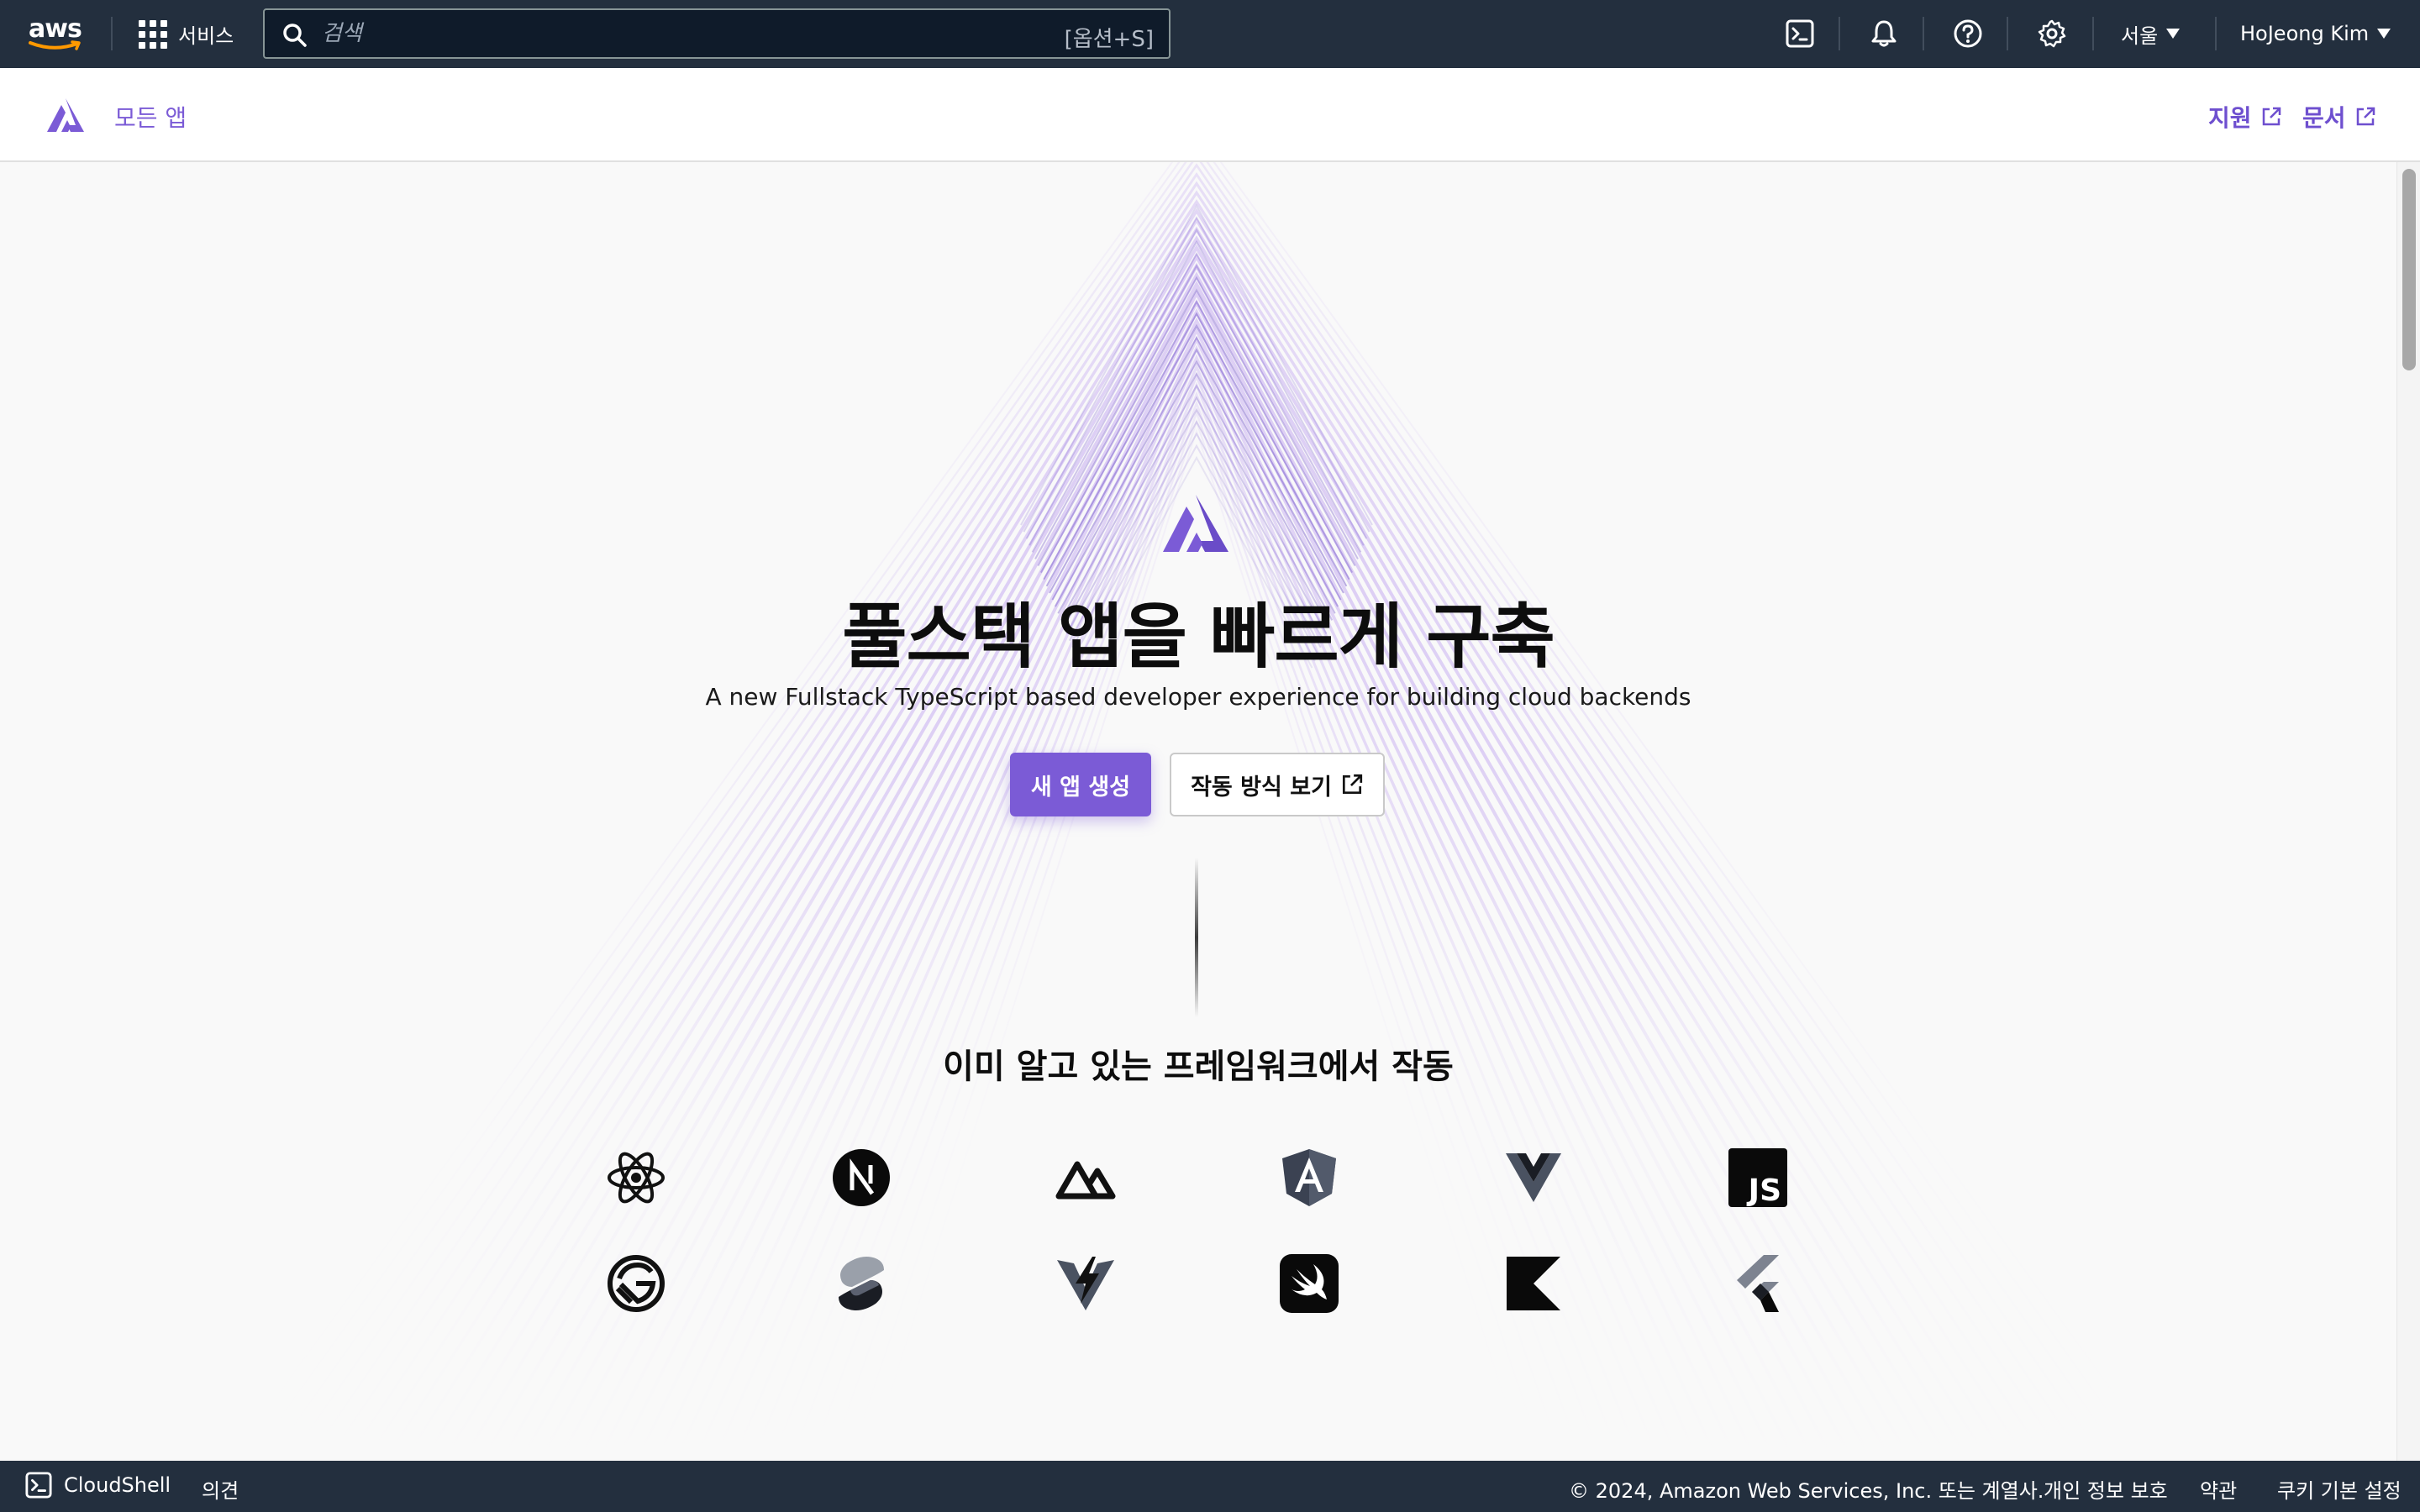  Describe the element at coordinates (862, 1283) in the screenshot. I see `svelte-icon` at that location.